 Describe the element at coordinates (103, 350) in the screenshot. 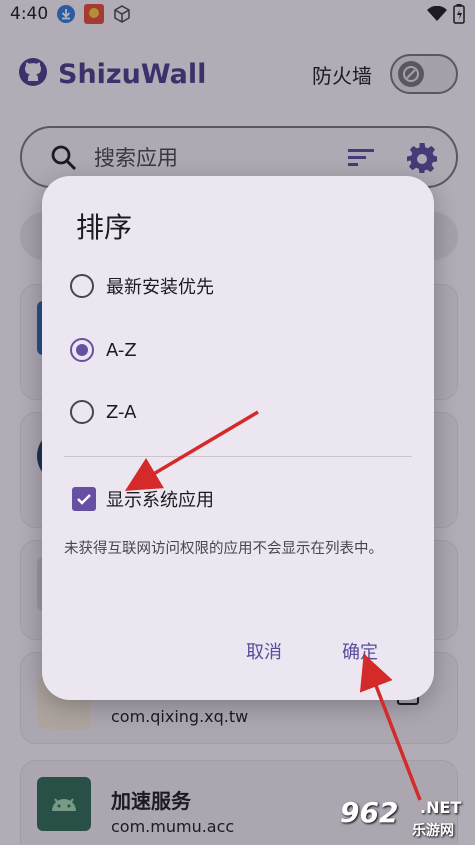

I see `sort-option-a-z: A-Z` at that location.